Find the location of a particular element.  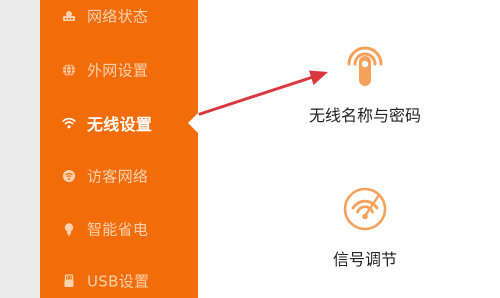

wifi-icon is located at coordinates (69, 123).